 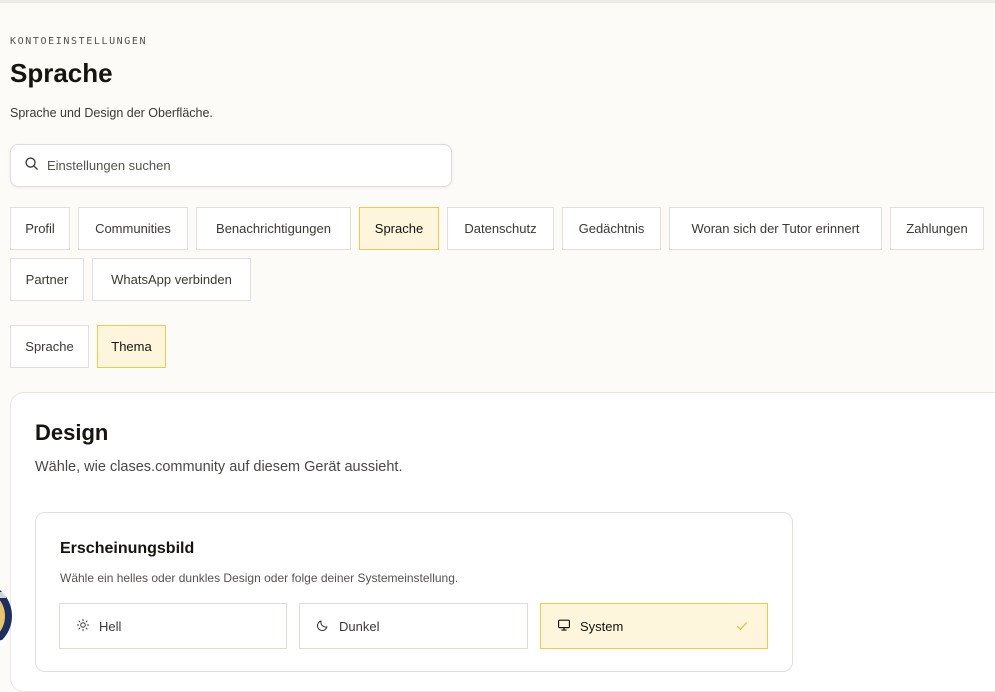 What do you see at coordinates (72, 432) in the screenshot?
I see `design-title: Design` at bounding box center [72, 432].